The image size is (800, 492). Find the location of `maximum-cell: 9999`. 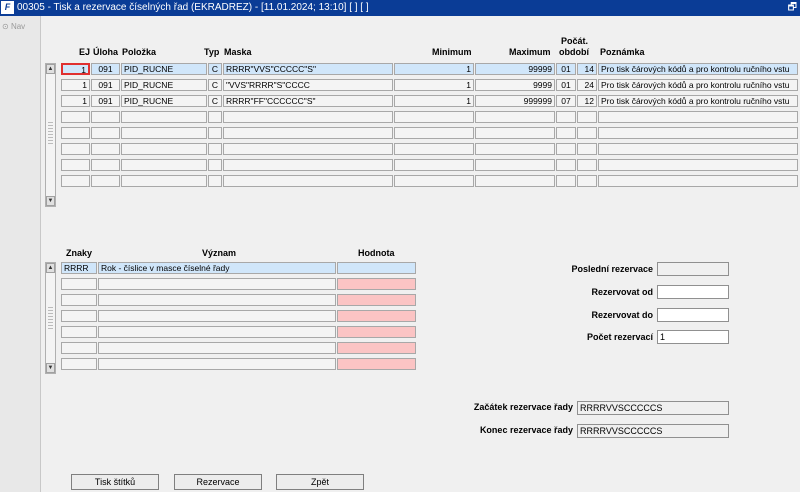

maximum-cell: 9999 is located at coordinates (515, 85).